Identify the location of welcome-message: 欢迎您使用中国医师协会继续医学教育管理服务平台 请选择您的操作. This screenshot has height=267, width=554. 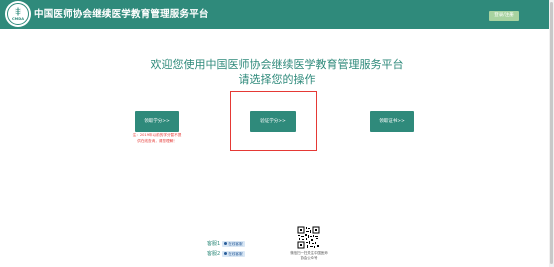
(277, 72).